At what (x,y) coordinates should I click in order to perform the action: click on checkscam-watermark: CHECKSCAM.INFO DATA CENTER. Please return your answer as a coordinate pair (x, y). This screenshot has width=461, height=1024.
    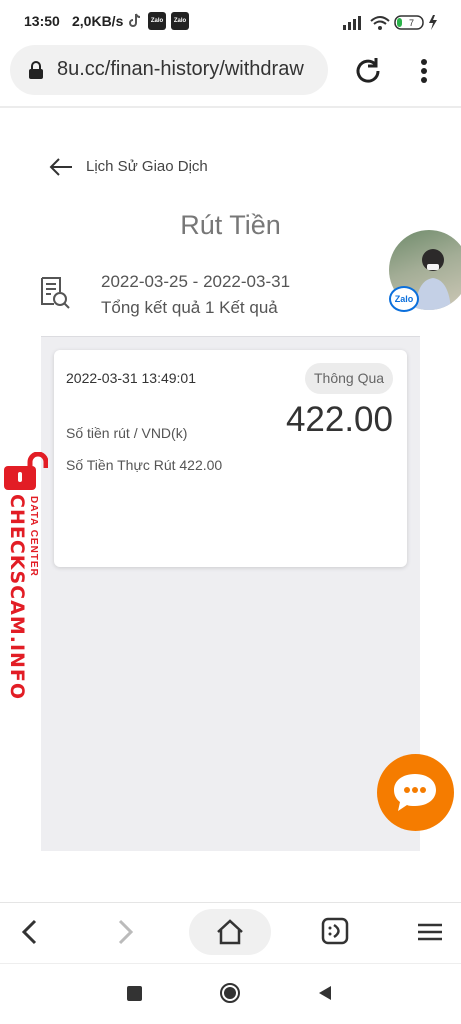
    Looking at the image, I should click on (26, 575).